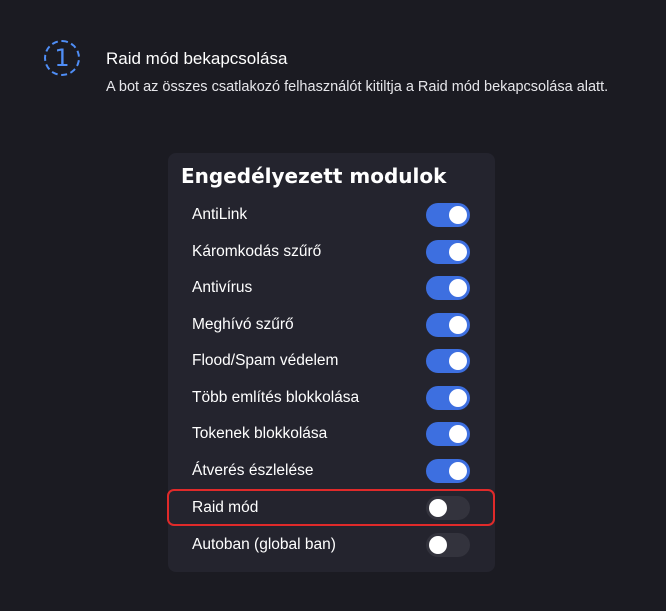 The width and height of the screenshot is (666, 611). What do you see at coordinates (243, 324) in the screenshot?
I see `module-label: Meghívó szűrő` at bounding box center [243, 324].